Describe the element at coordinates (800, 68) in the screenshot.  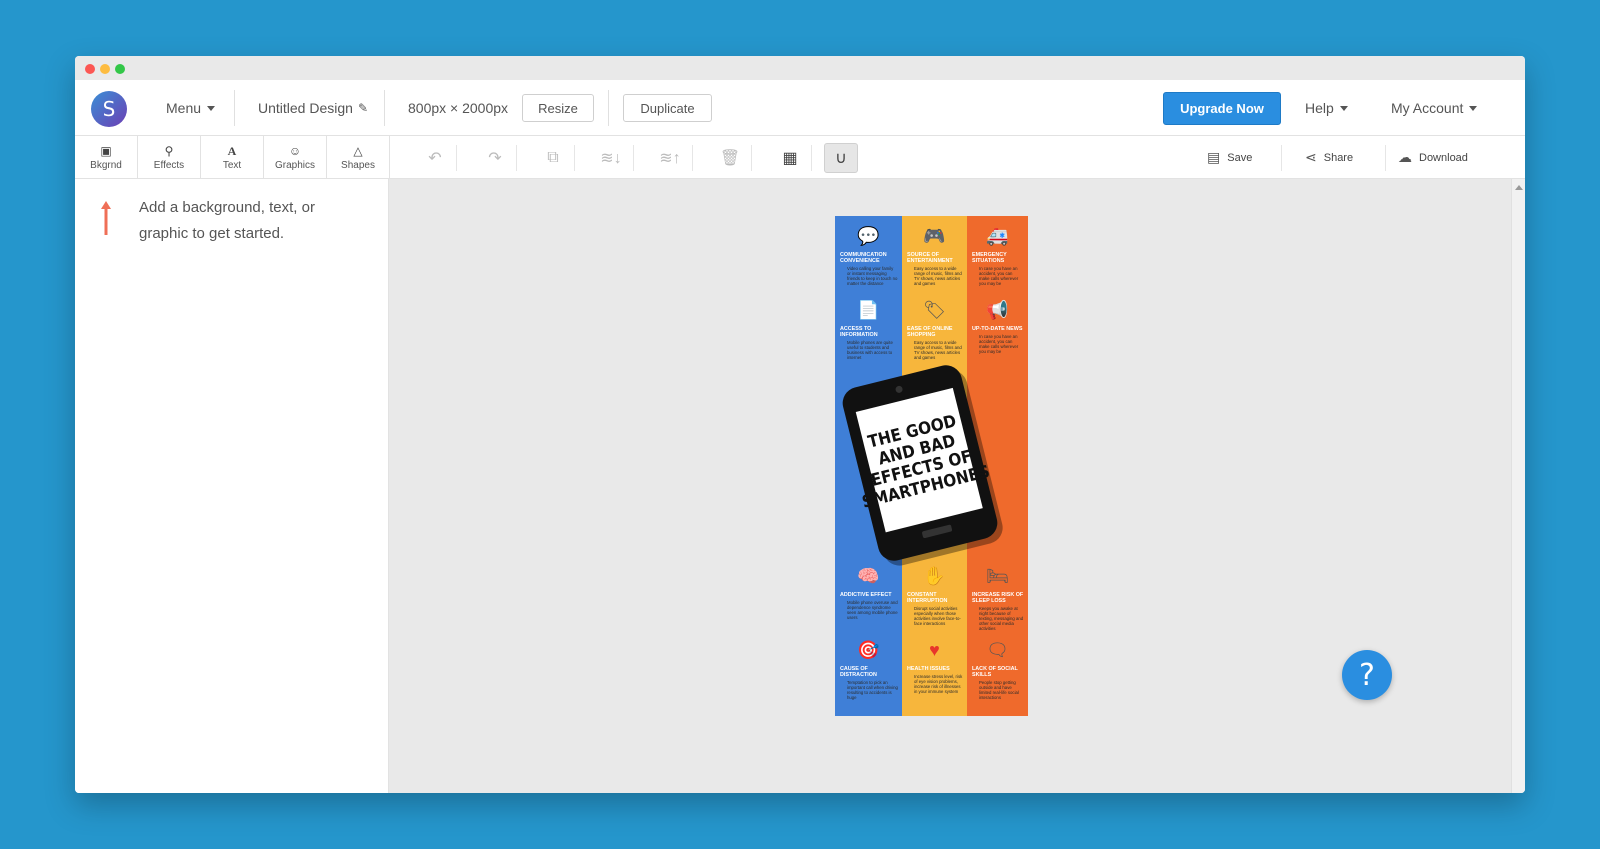
I see `window-titlebar` at that location.